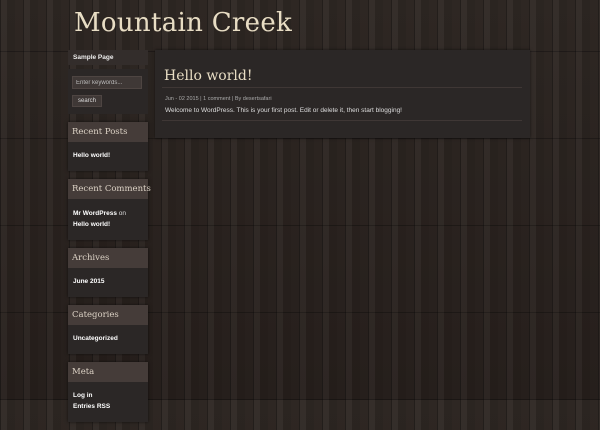 This screenshot has height=430, width=600. What do you see at coordinates (108, 258) in the screenshot?
I see `archives-title: Archives` at bounding box center [108, 258].